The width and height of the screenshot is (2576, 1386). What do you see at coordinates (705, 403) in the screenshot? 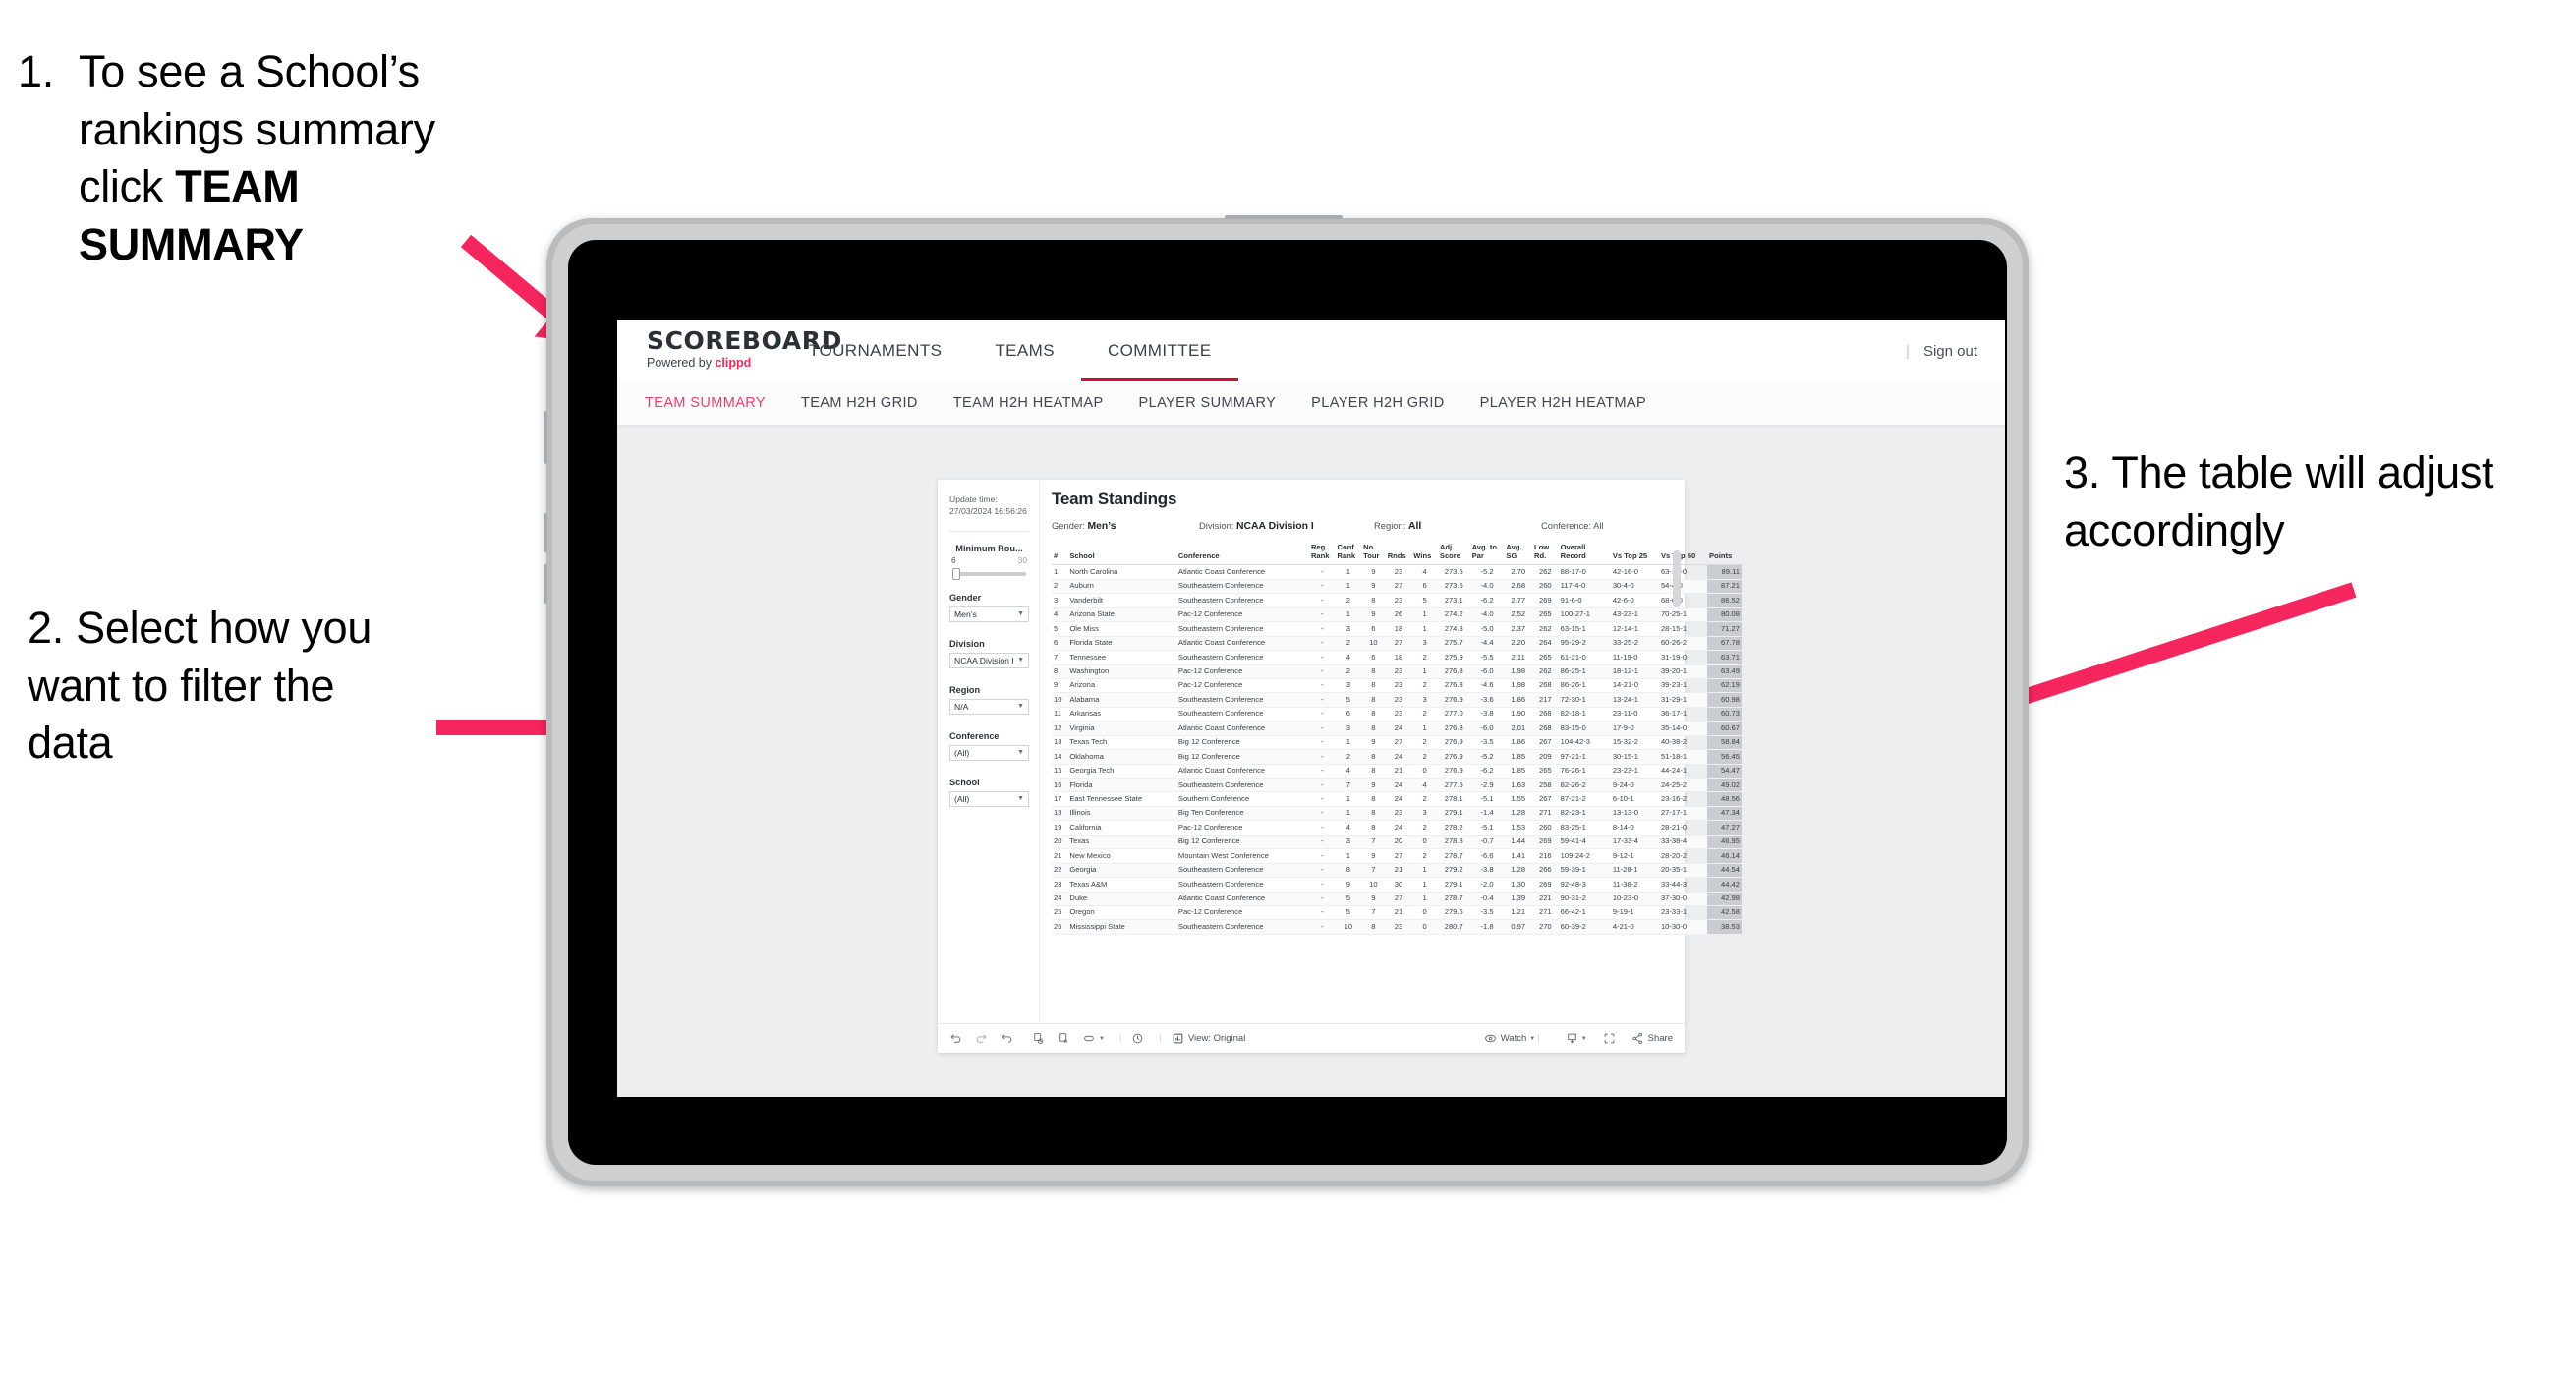
I see `sub-nav-team-summary: TEAM SUMMARY` at bounding box center [705, 403].